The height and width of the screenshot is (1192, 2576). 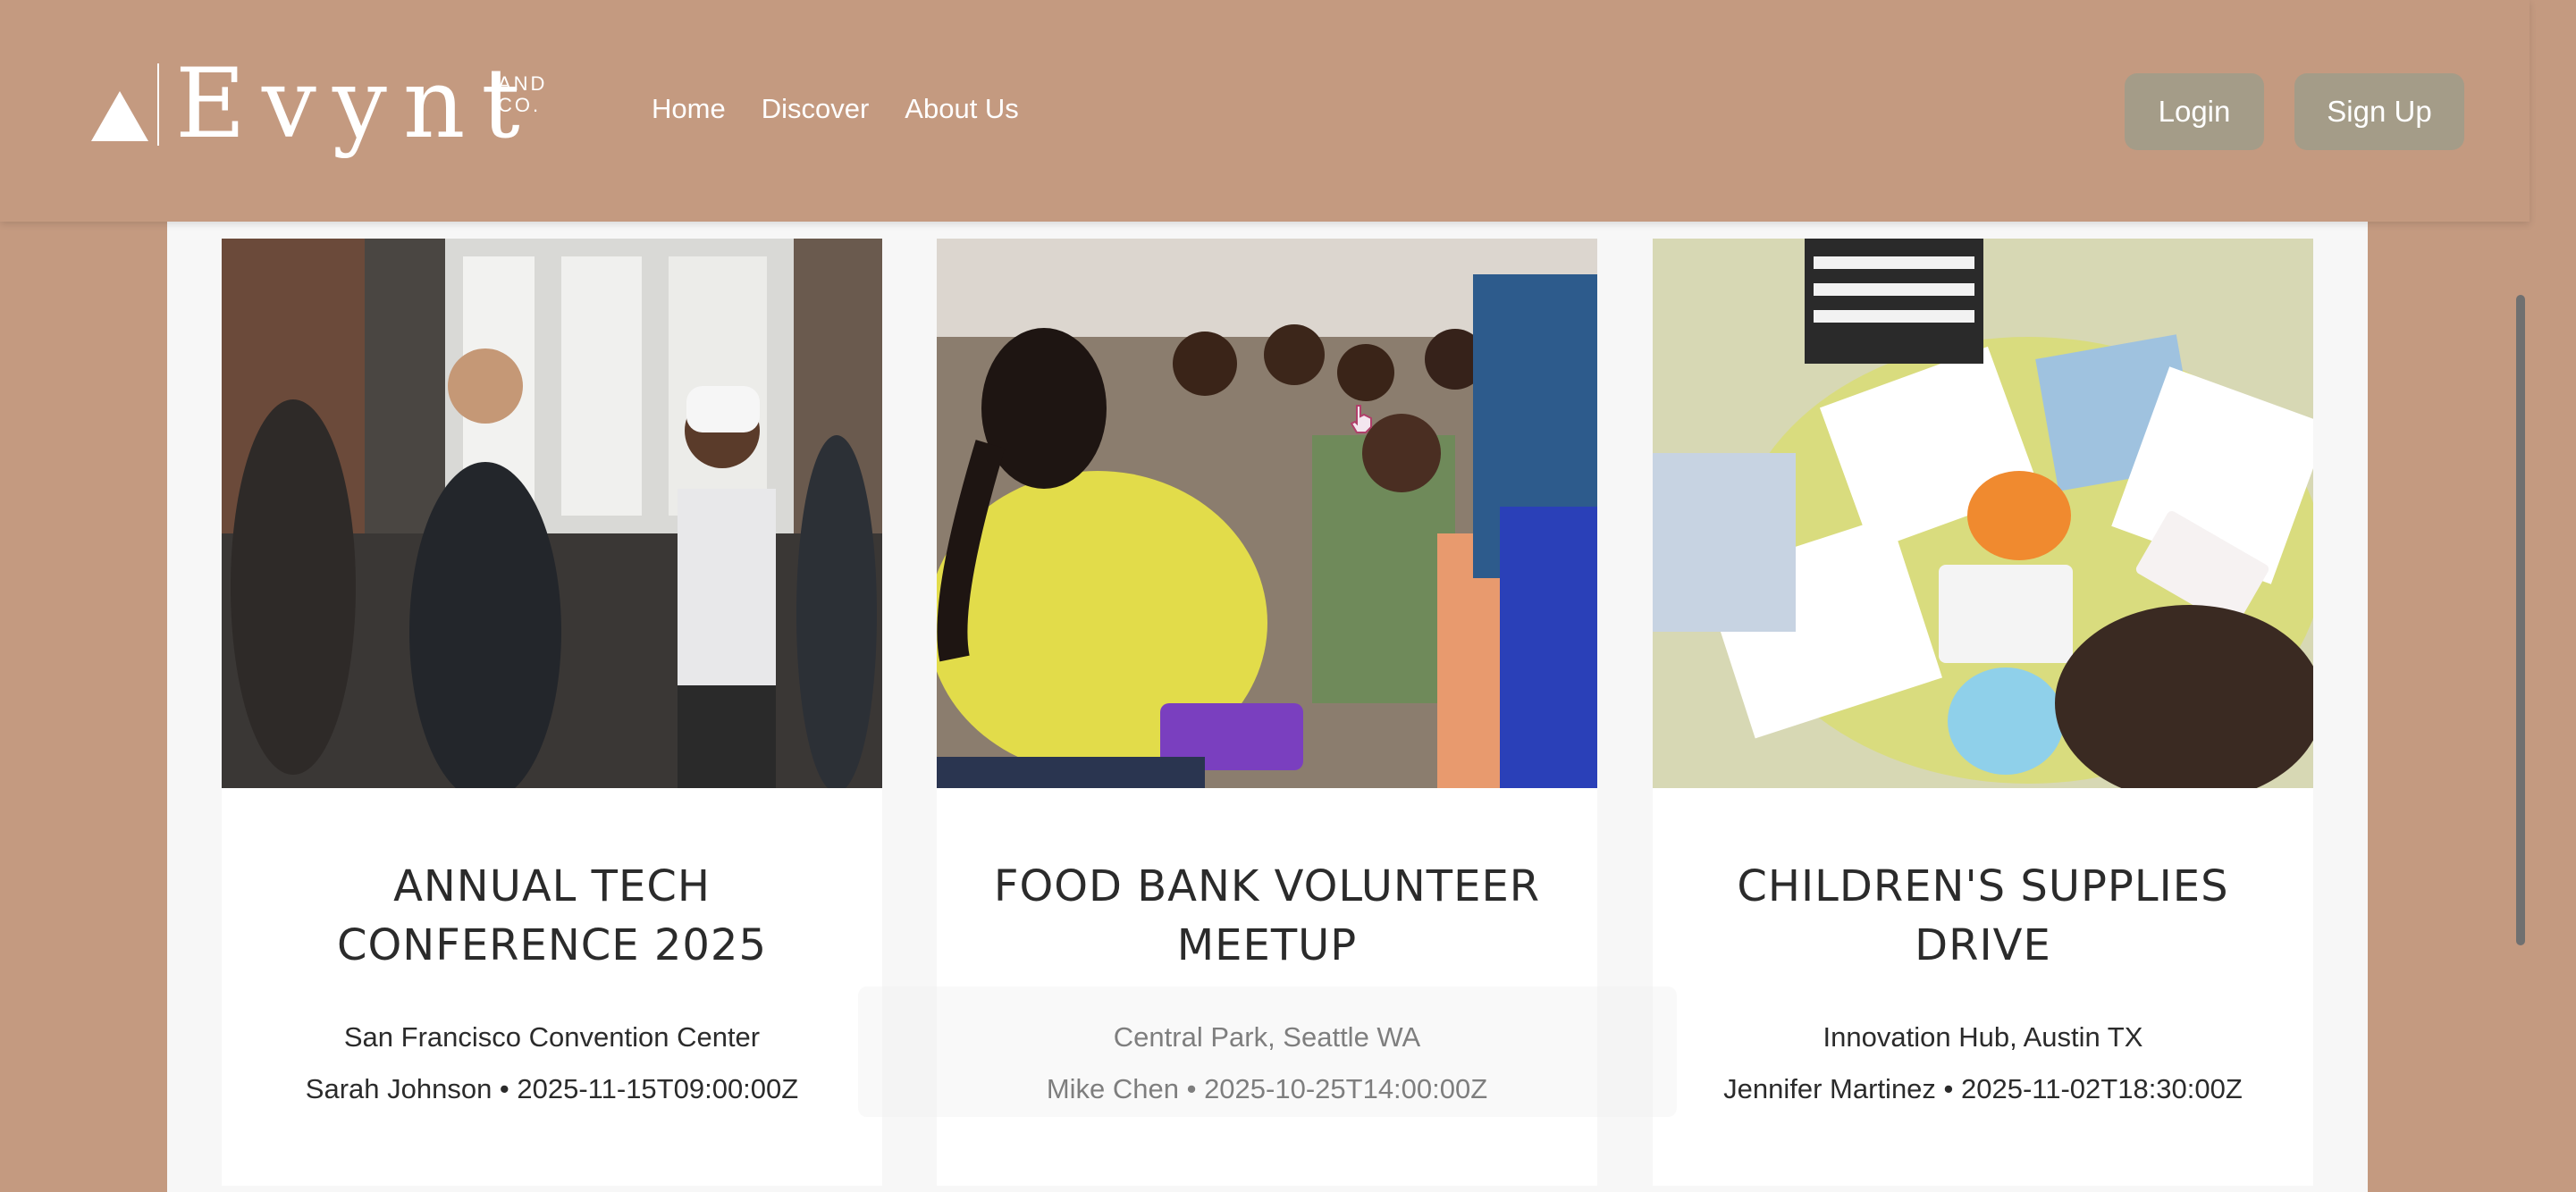 What do you see at coordinates (158, 105) in the screenshot?
I see `logo-divider` at bounding box center [158, 105].